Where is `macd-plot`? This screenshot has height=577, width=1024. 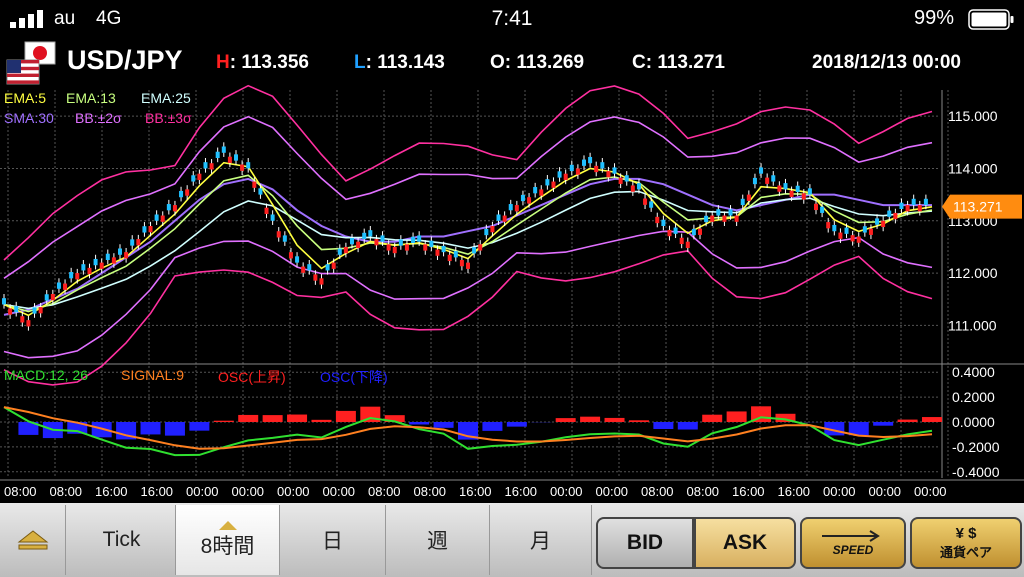 macd-plot is located at coordinates (472, 431).